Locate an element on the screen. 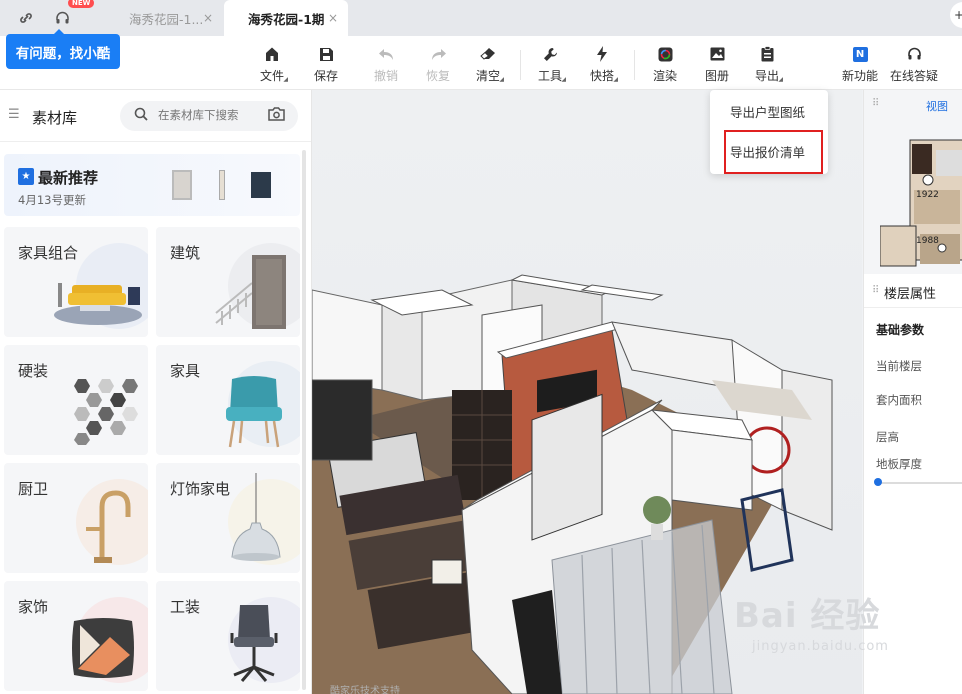 This screenshot has width=962, height=694. redo-button: 恢复 is located at coordinates (438, 66).